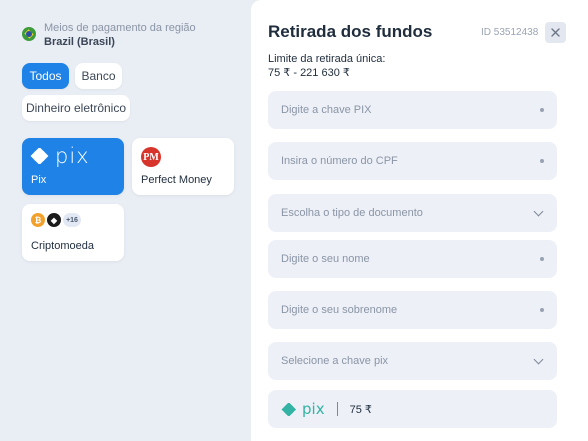 This screenshot has height=441, width=588. Describe the element at coordinates (62, 246) in the screenshot. I see `method-label-crypto: Criptomoeda` at that location.